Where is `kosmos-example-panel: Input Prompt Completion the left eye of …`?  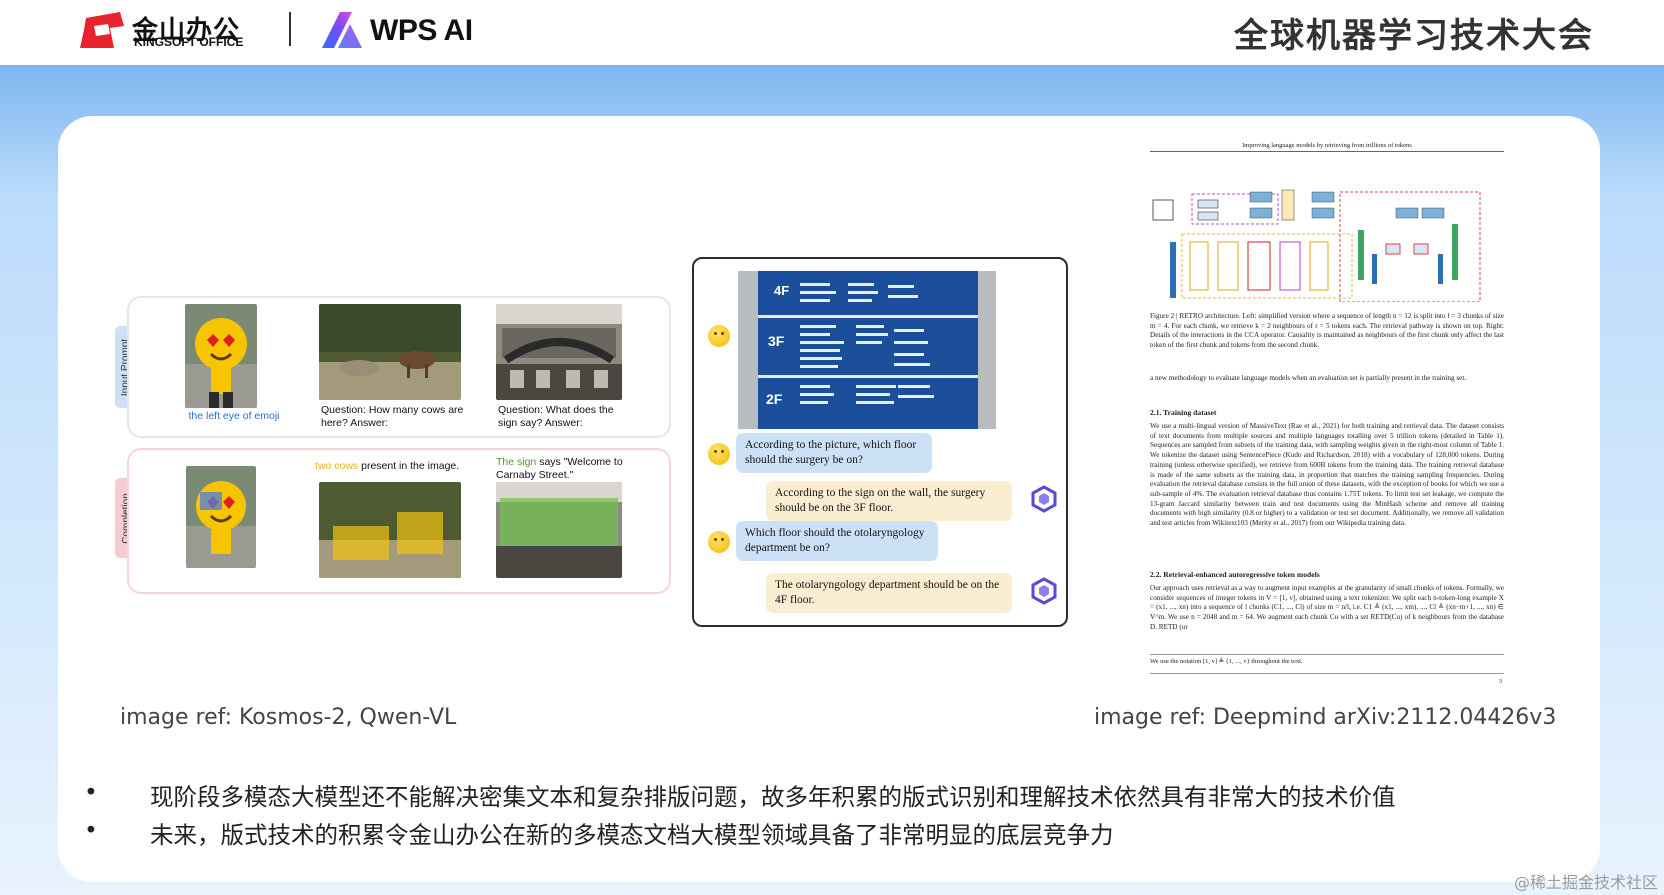
kosmos-example-panel: Input Prompt Completion the left eye of … is located at coordinates (393, 446).